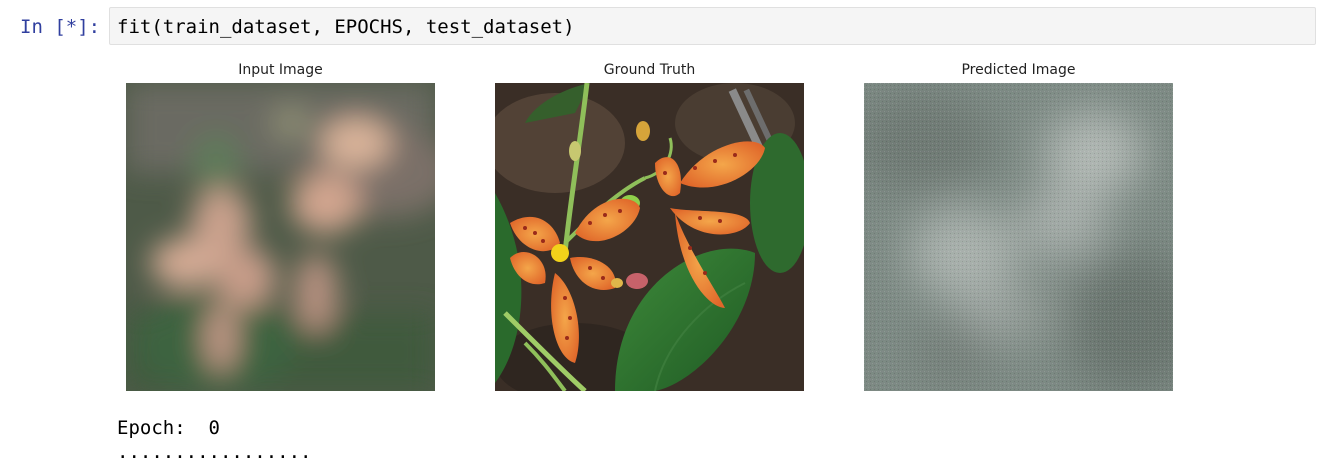 Image resolution: width=1323 pixels, height=468 pixels. What do you see at coordinates (649, 70) in the screenshot?
I see `ground-truth-title: Ground Truth` at bounding box center [649, 70].